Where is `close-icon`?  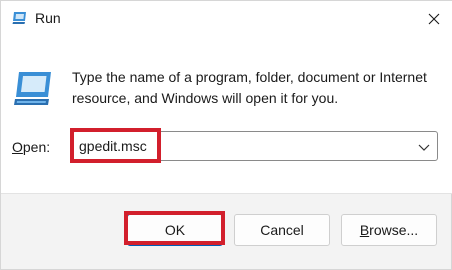 close-icon is located at coordinates (434, 19).